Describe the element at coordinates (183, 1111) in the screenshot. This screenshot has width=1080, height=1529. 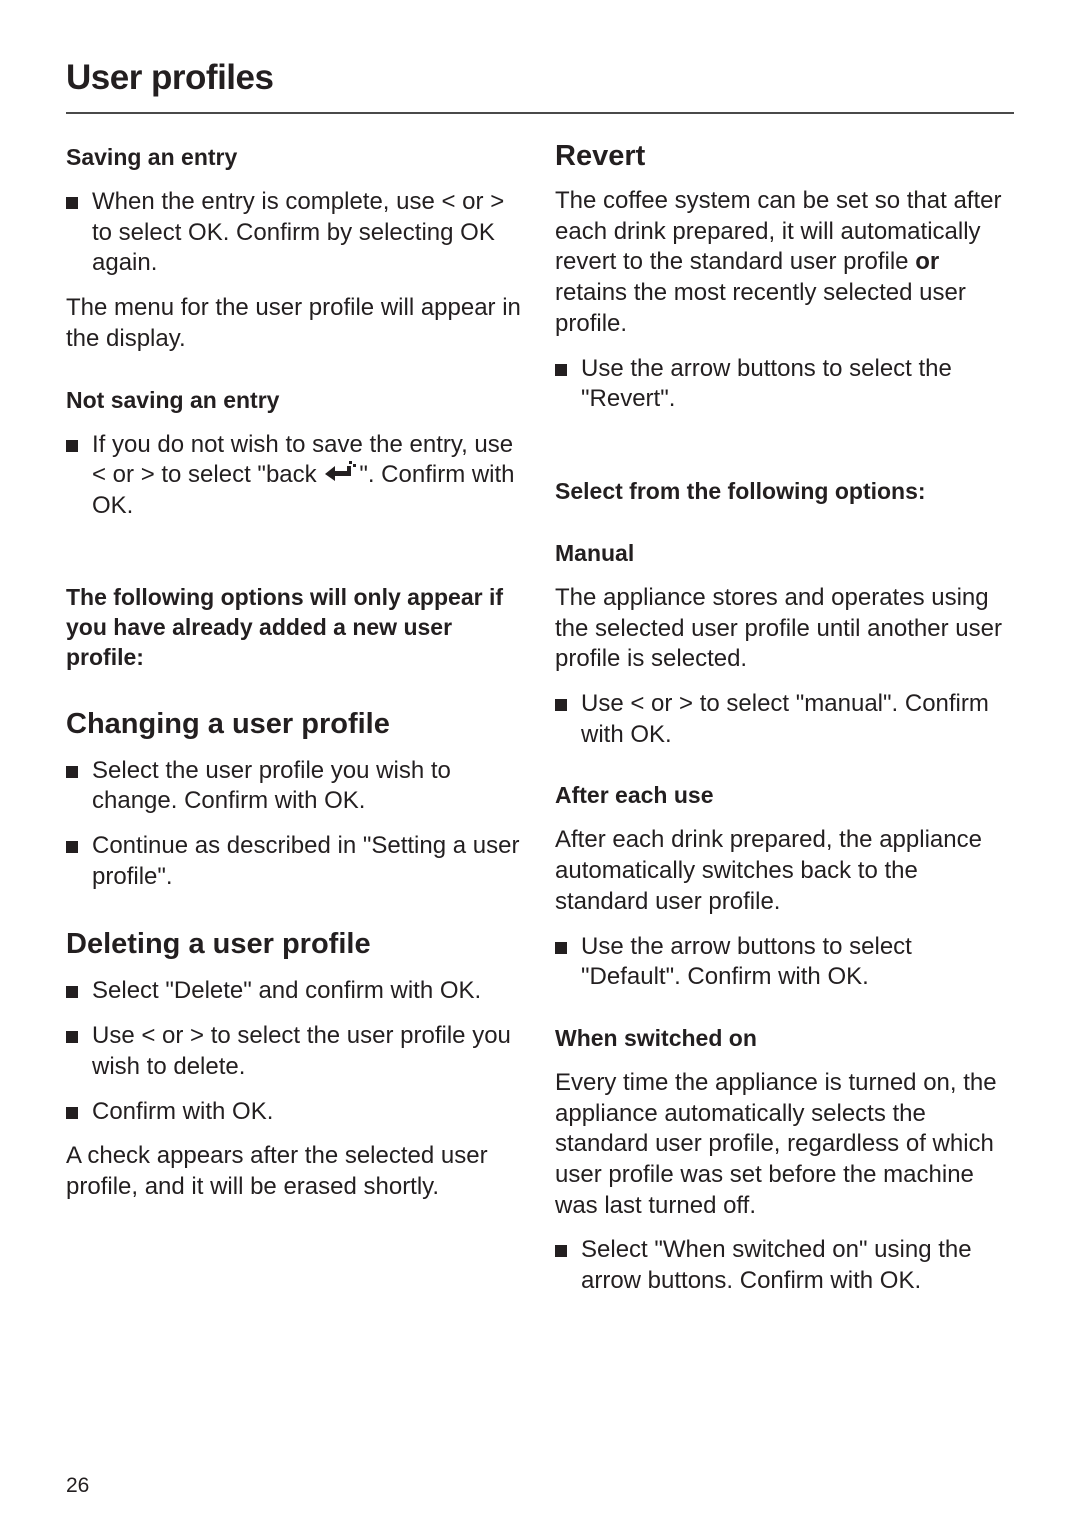
I see `bullet-text: Confirm with OK.` at that location.